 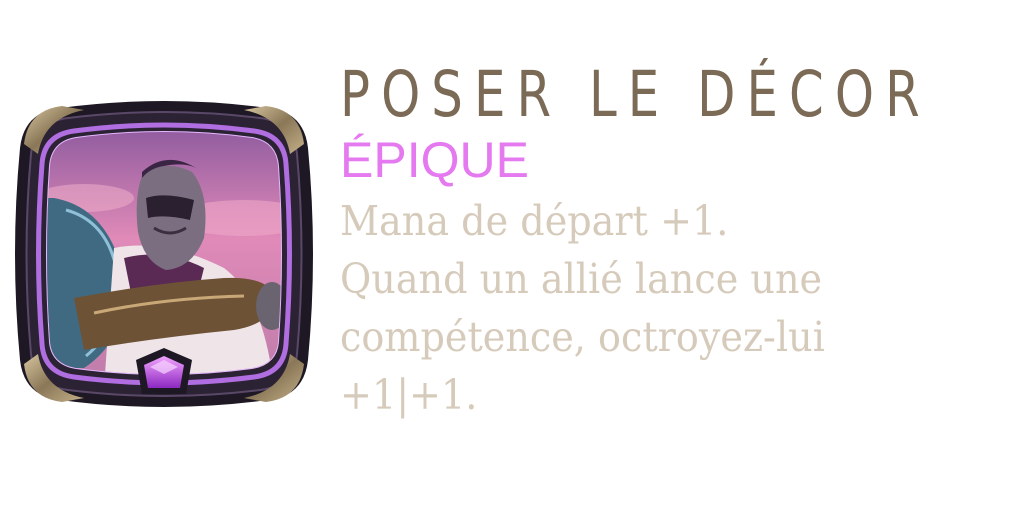 What do you see at coordinates (635, 94) in the screenshot?
I see `augment-title: POSER LE DÉCOR` at bounding box center [635, 94].